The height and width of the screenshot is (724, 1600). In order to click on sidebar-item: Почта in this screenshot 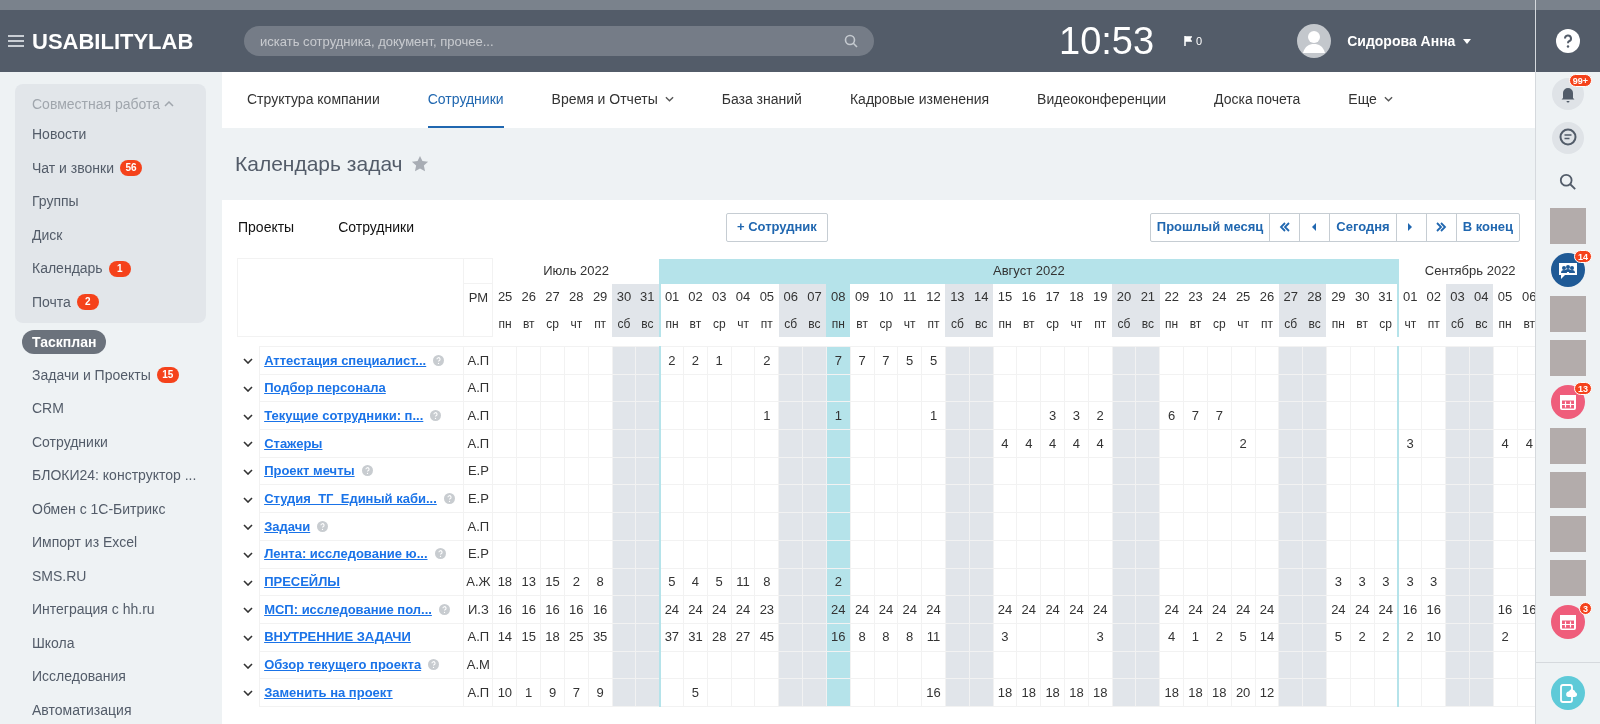, I will do `click(51, 302)`.